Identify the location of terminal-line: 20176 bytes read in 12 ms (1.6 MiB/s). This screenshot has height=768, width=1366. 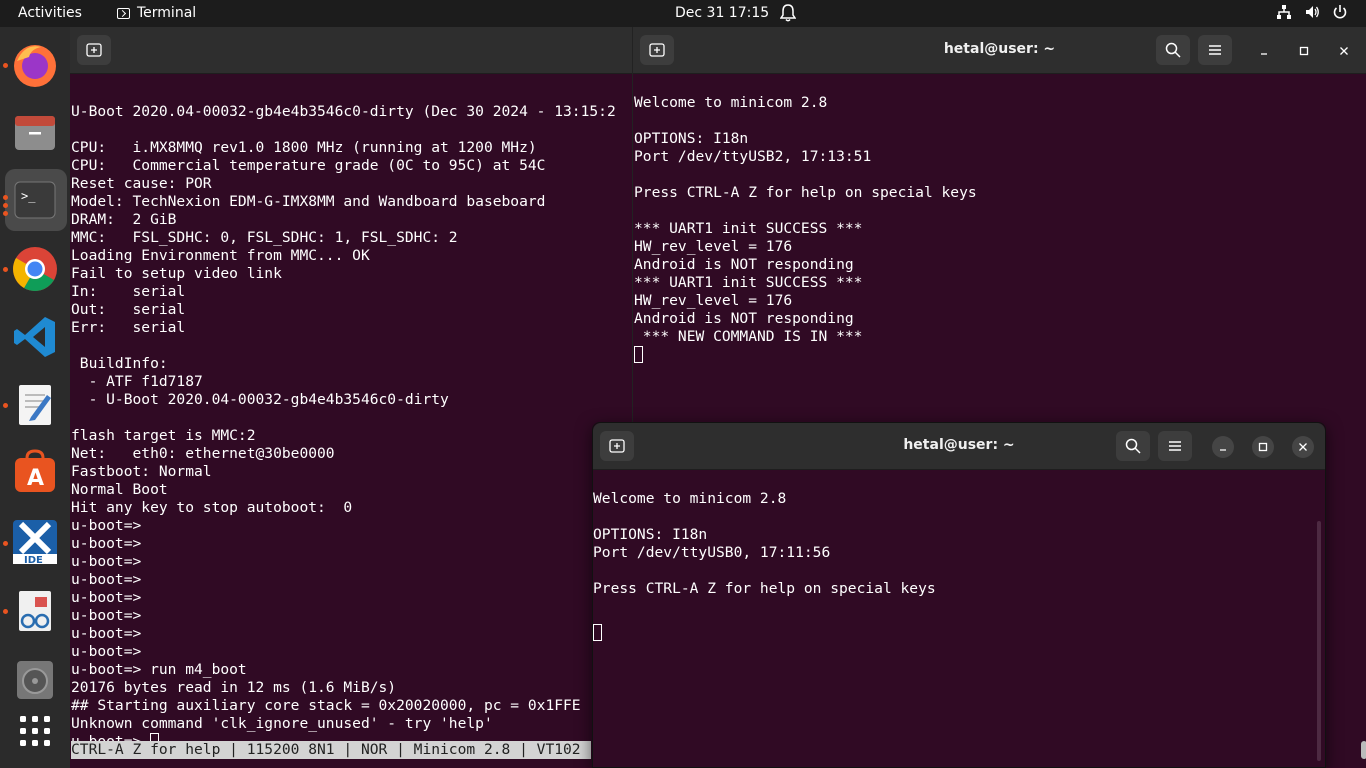
(234, 687).